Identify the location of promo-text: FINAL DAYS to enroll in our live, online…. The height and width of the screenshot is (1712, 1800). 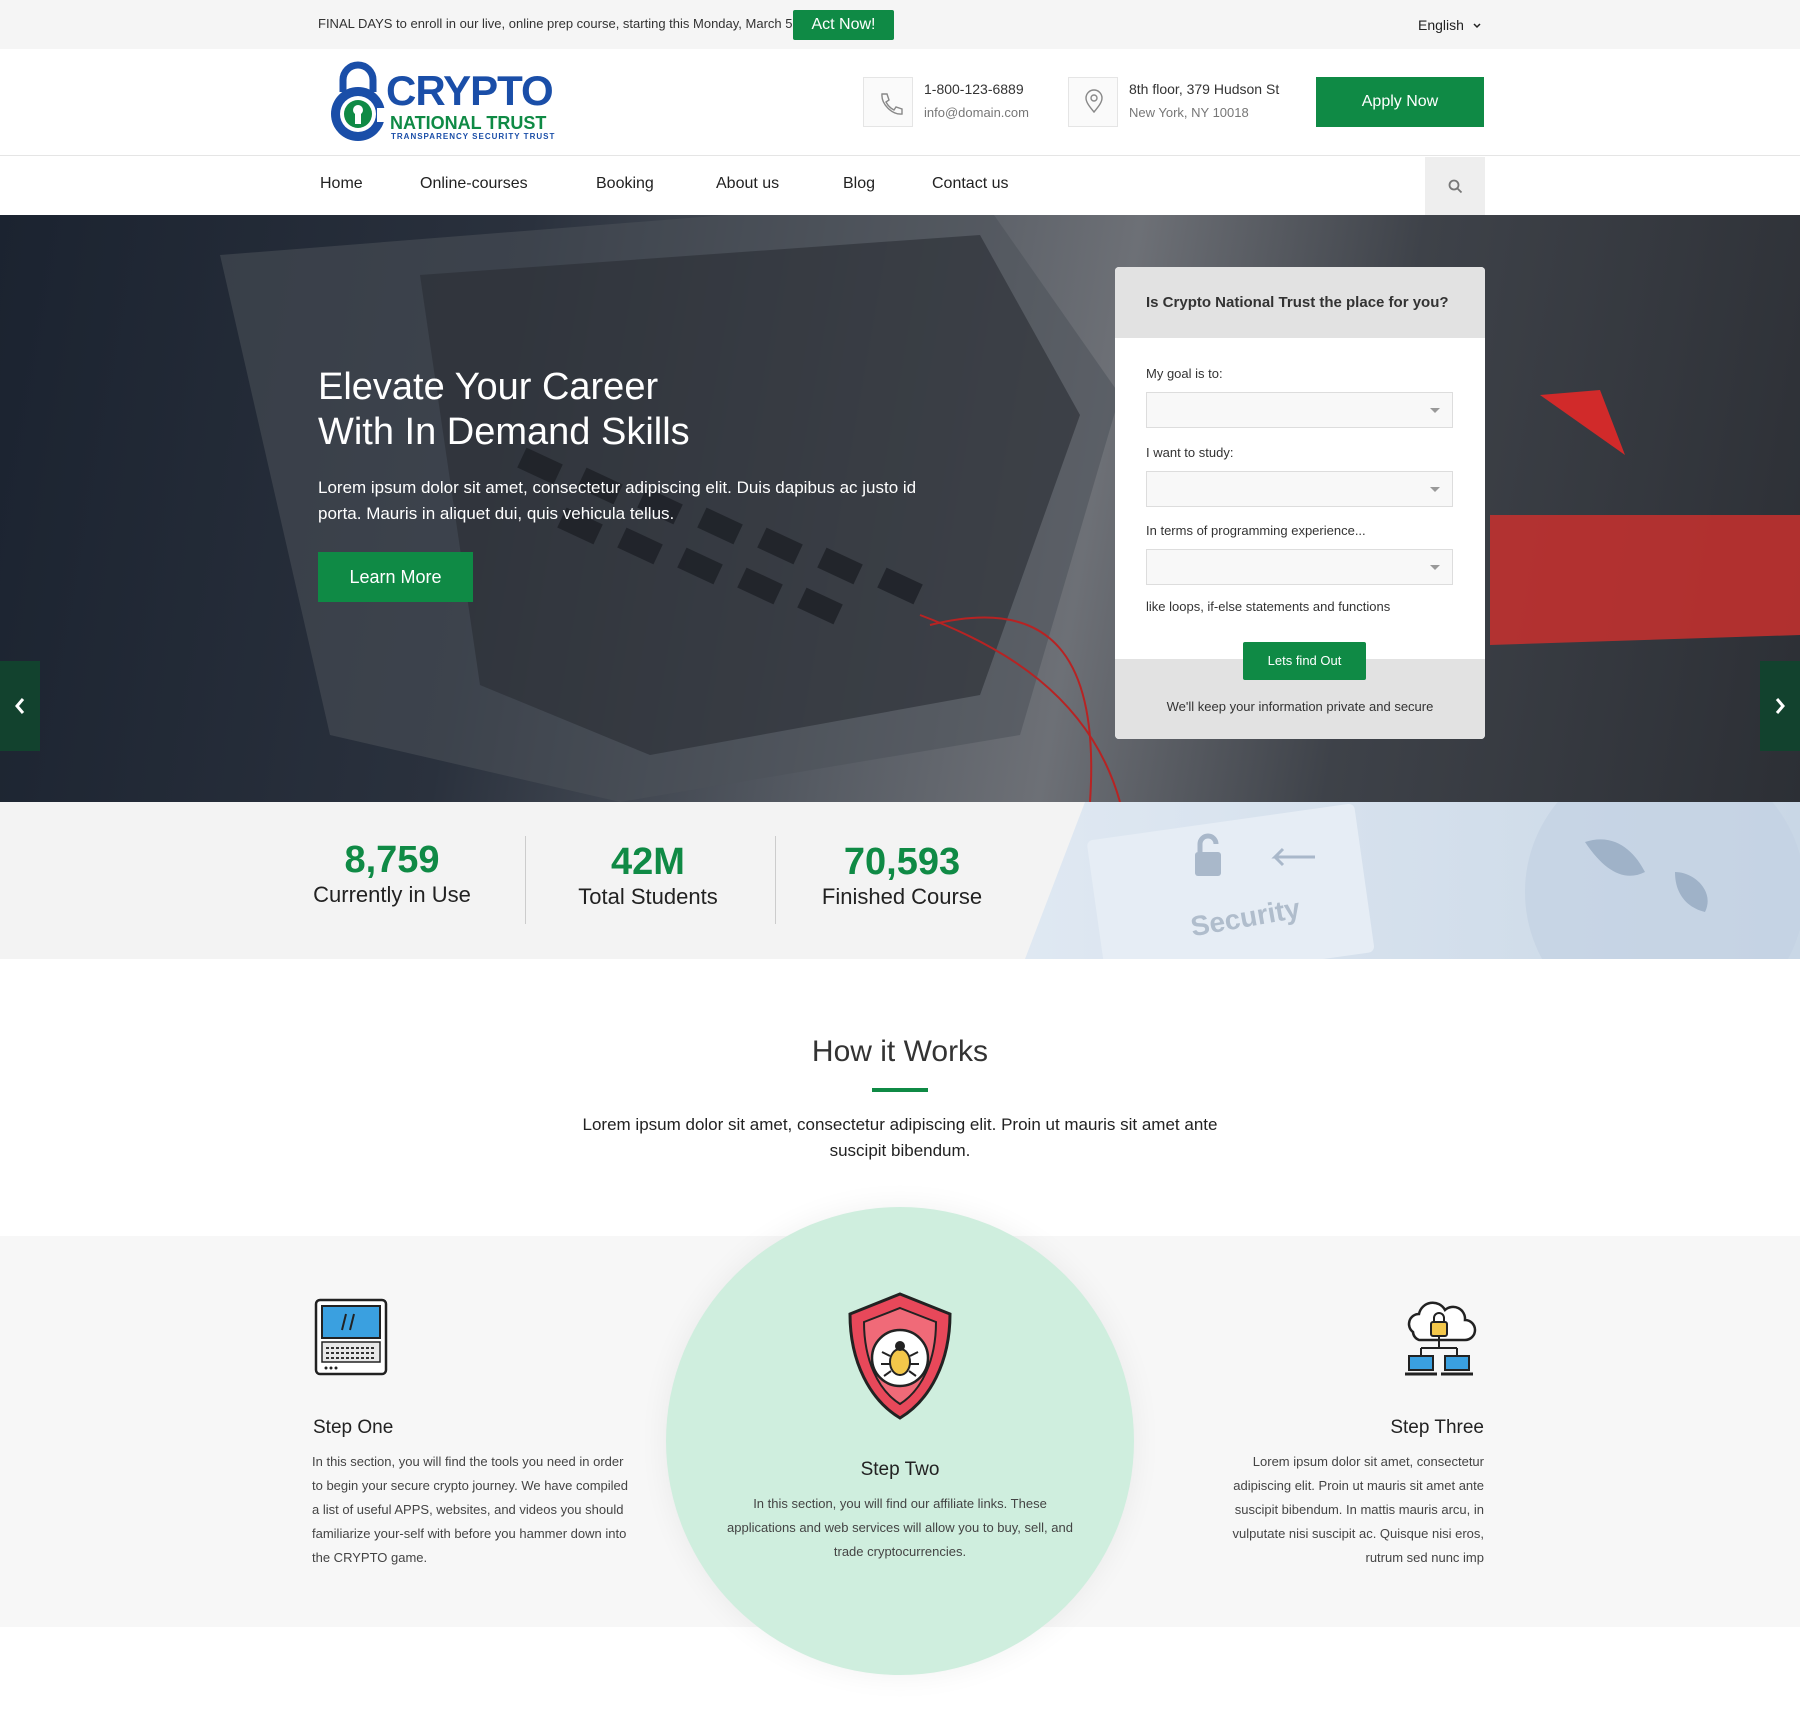
(557, 23).